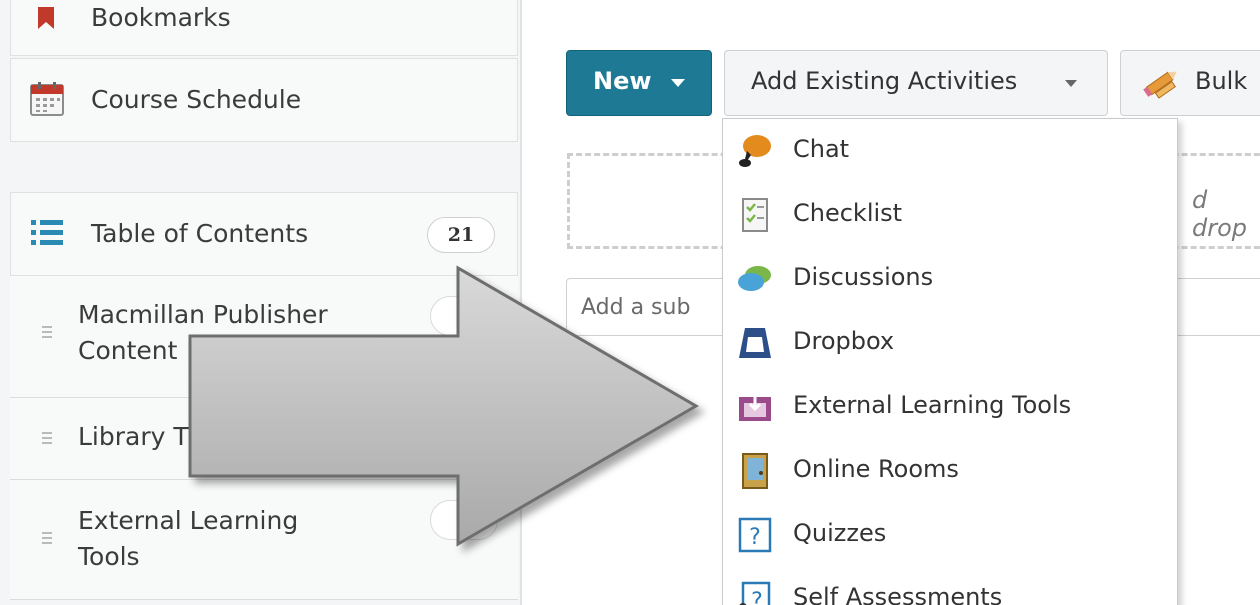 The height and width of the screenshot is (605, 1260). I want to click on bulk-label: Bulk, so click(1221, 81).